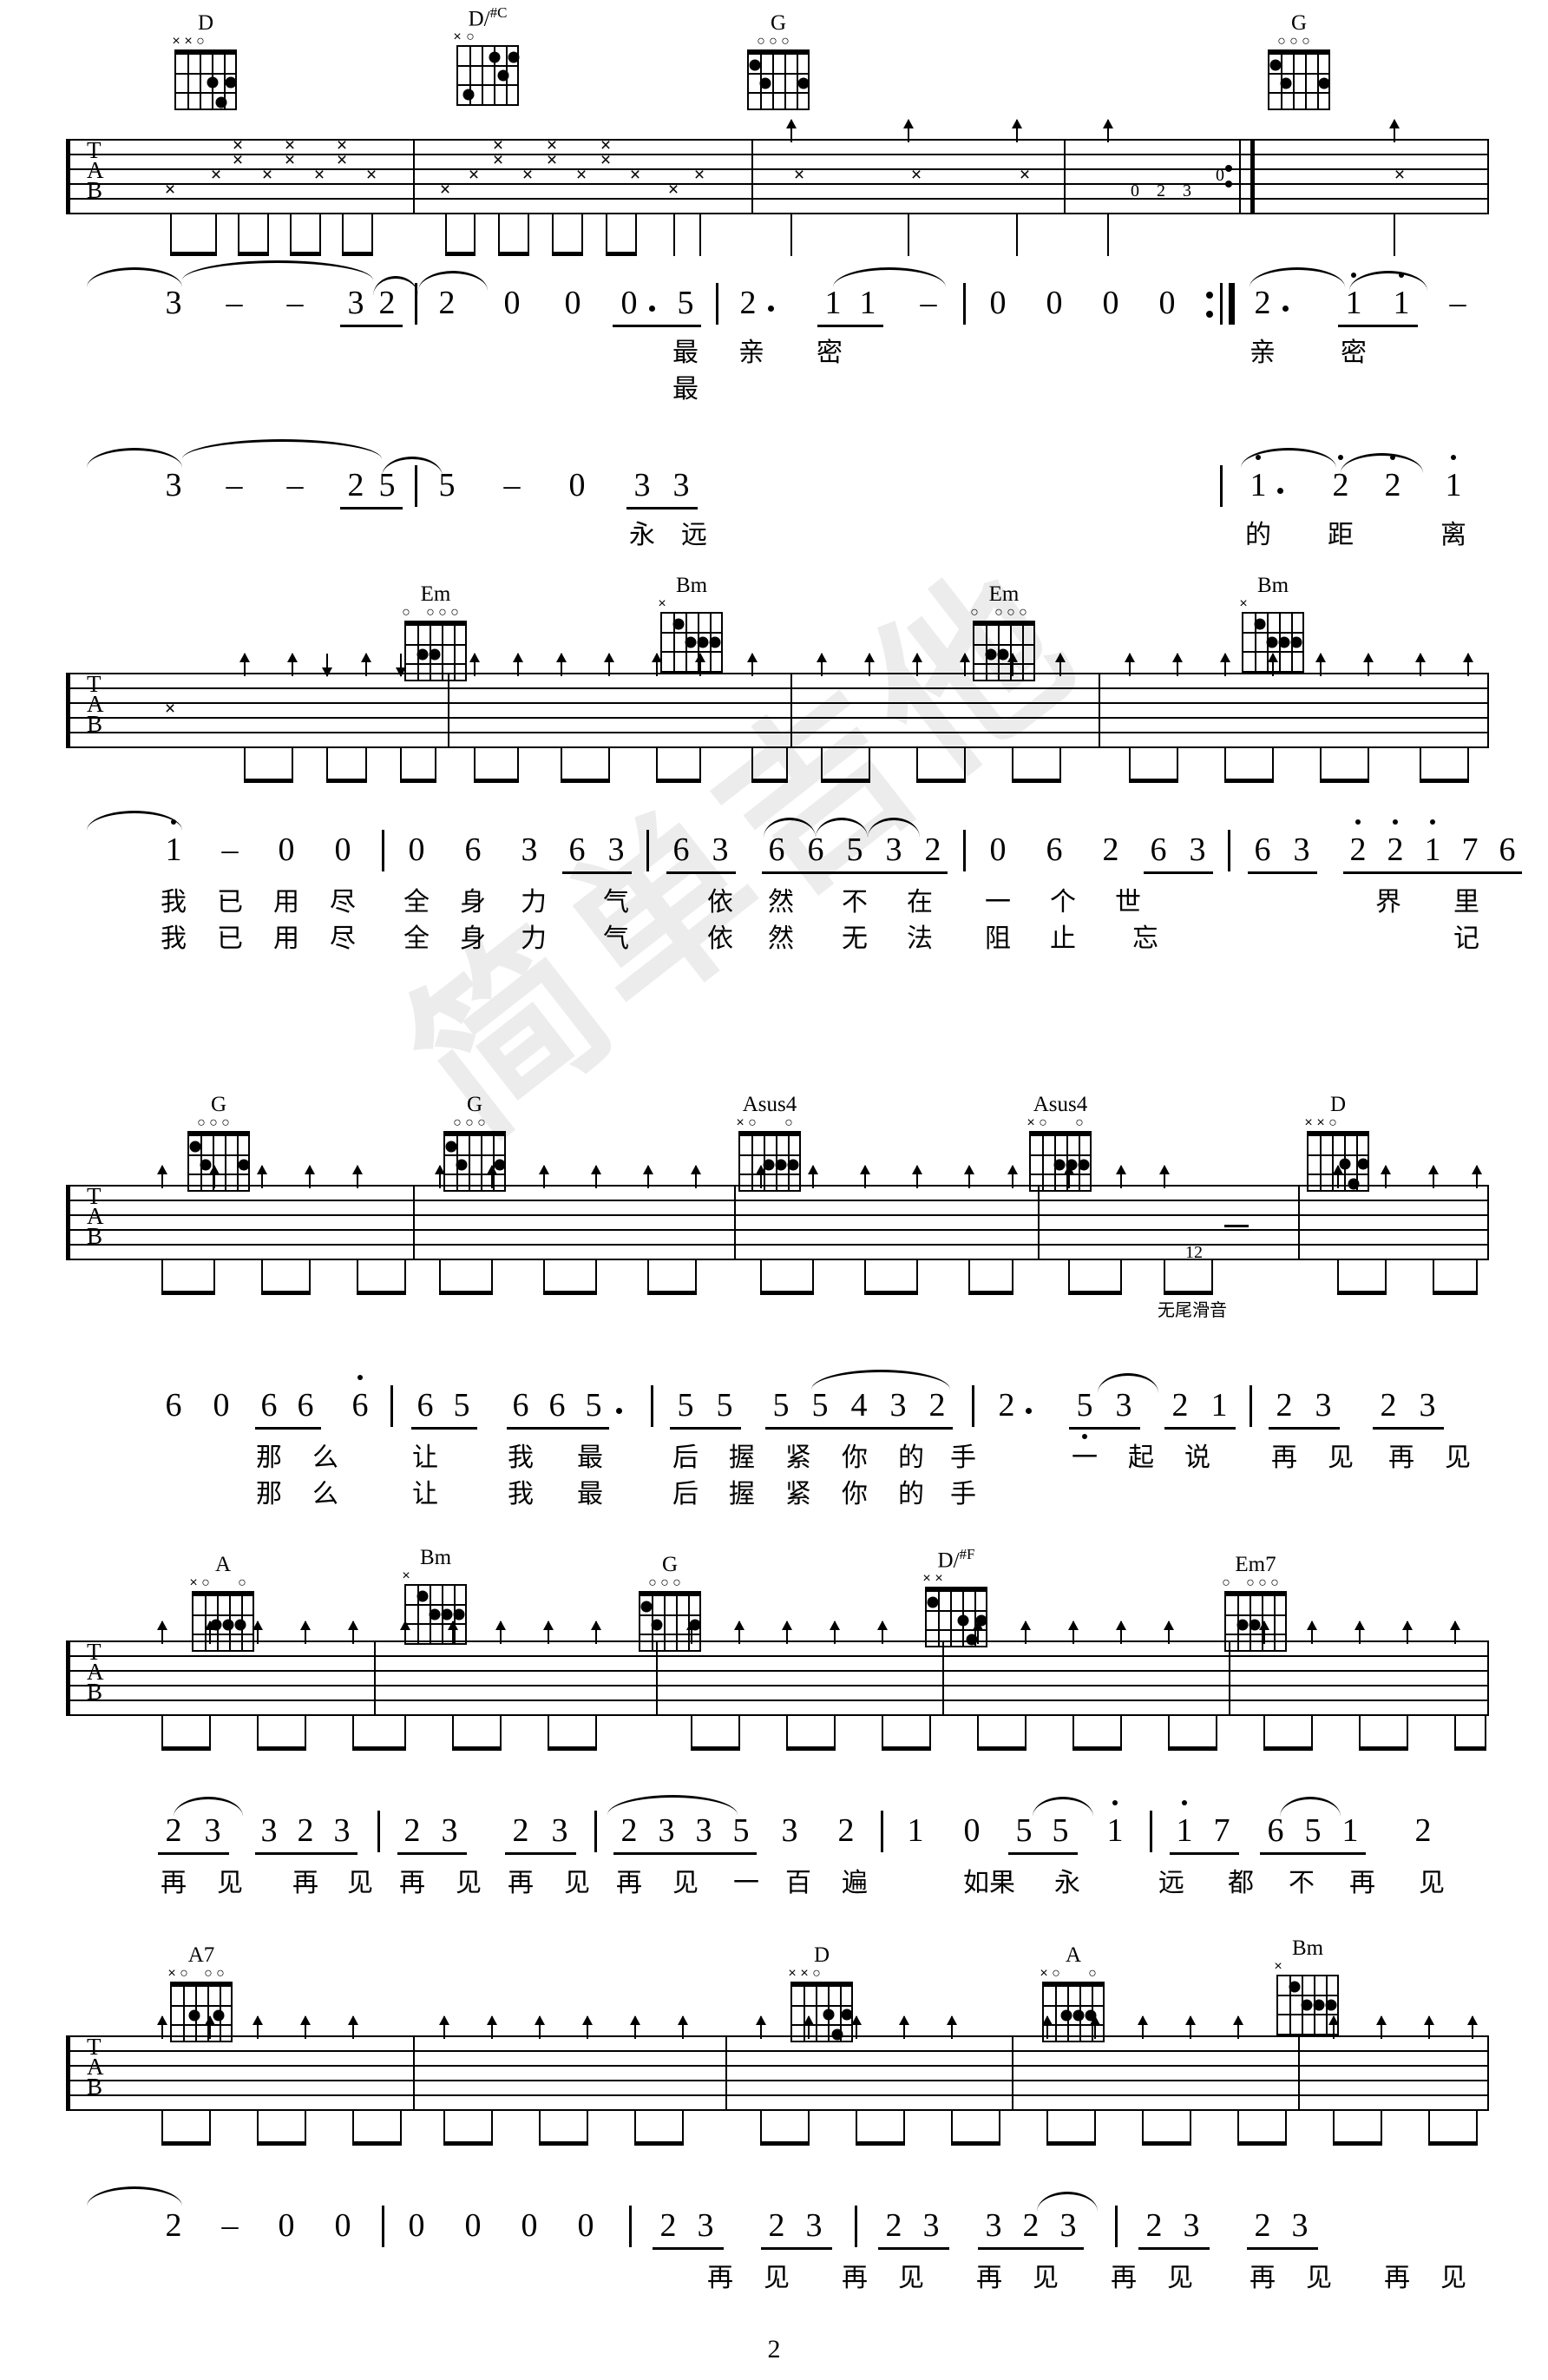  I want to click on chord-diagram-a-2: A × ○ ○, so click(1073, 1993).